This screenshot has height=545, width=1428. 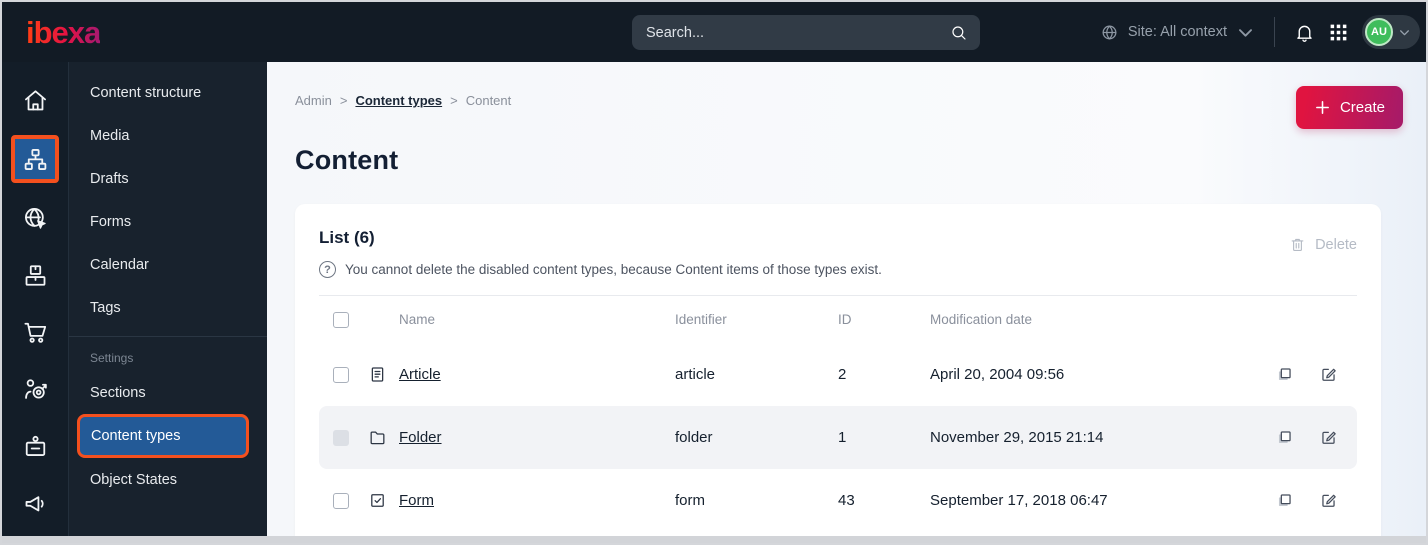 I want to click on article-document-icon, so click(x=383, y=374).